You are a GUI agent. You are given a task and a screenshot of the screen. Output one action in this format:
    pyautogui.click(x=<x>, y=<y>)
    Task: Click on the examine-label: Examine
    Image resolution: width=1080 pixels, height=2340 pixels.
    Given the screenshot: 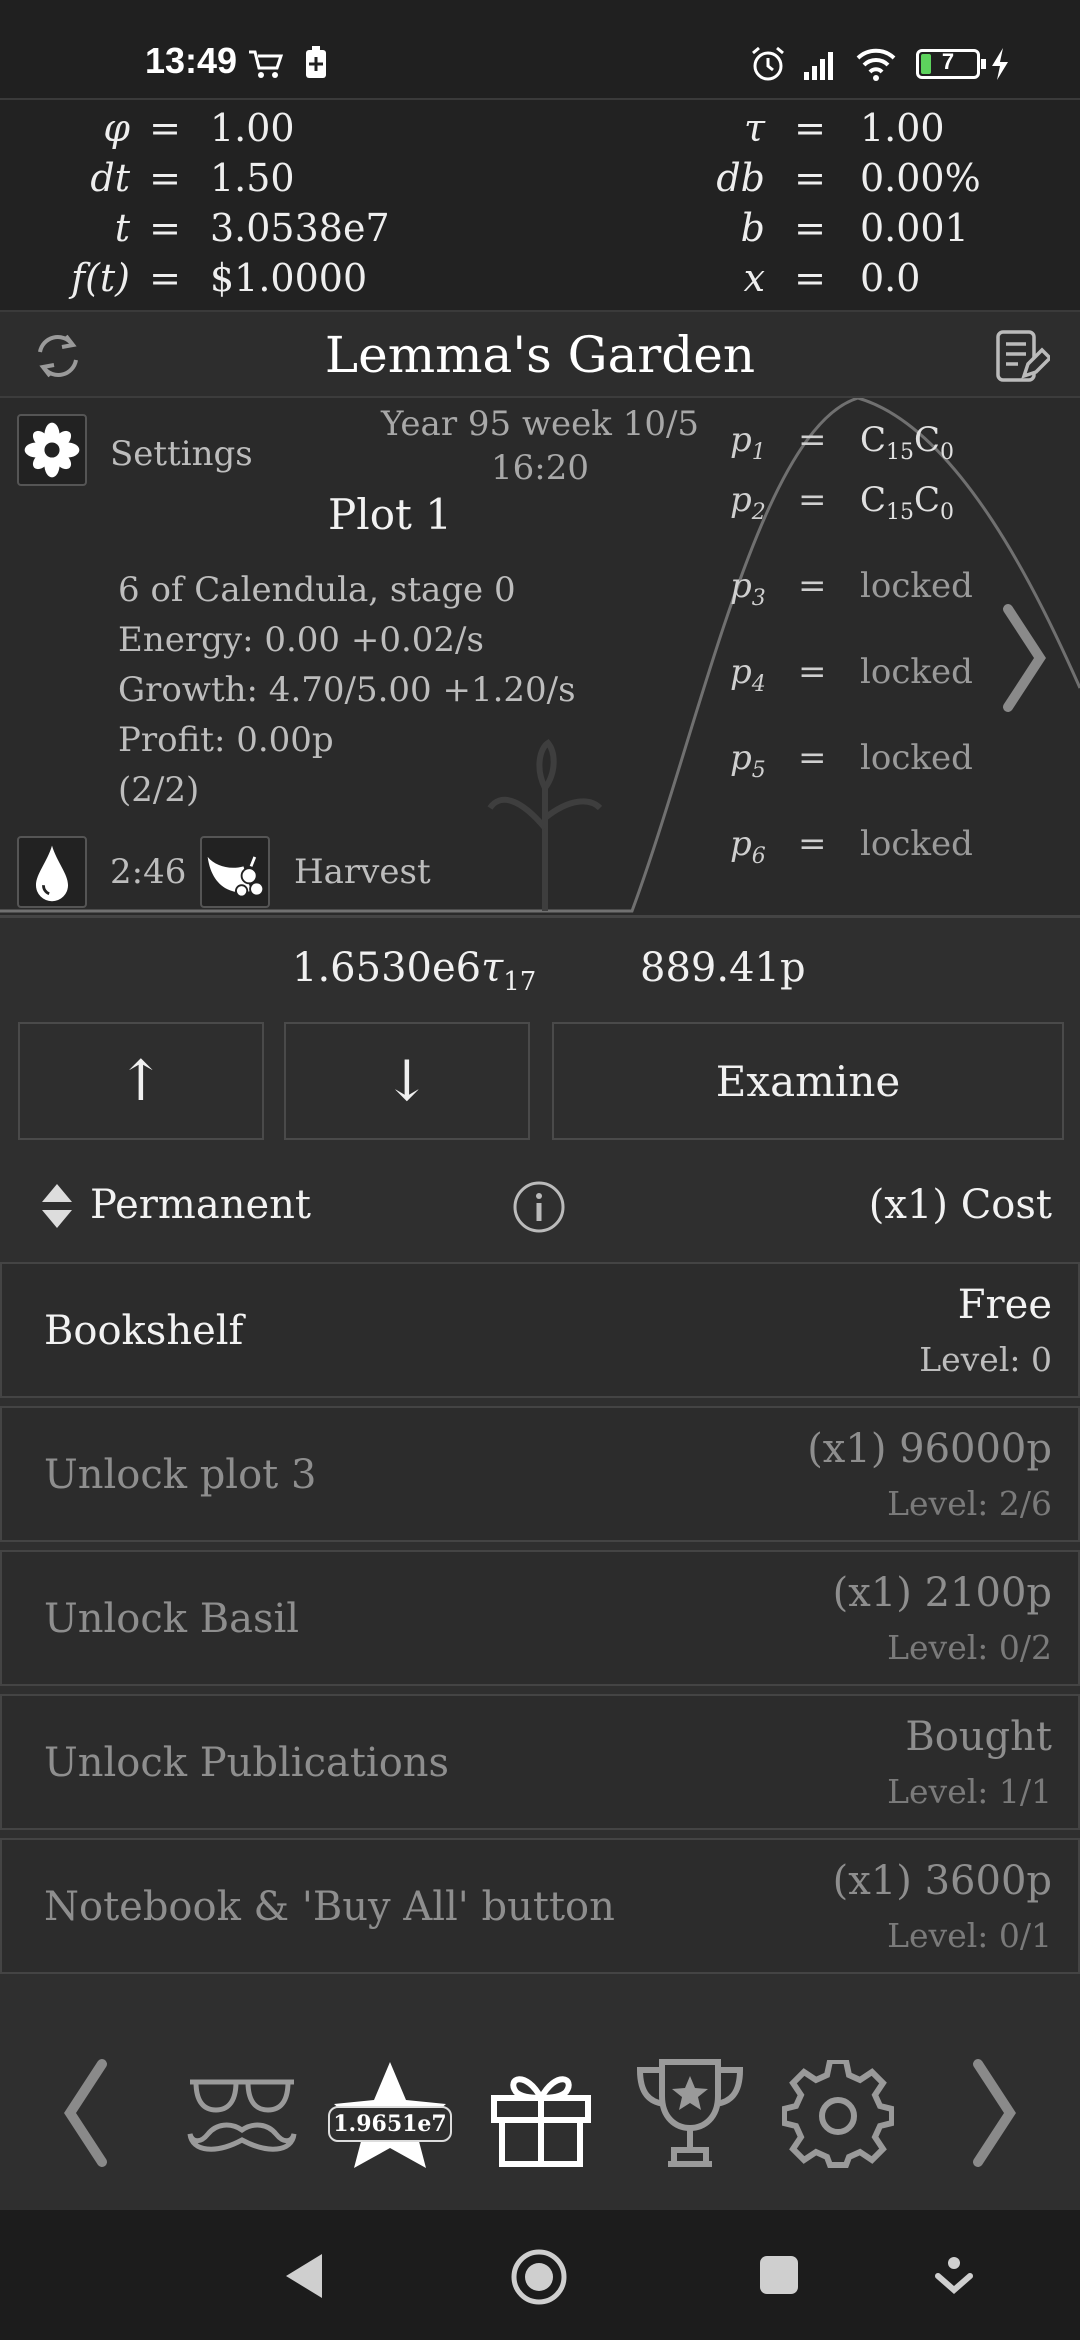 What is the action you would take?
    pyautogui.click(x=808, y=1081)
    